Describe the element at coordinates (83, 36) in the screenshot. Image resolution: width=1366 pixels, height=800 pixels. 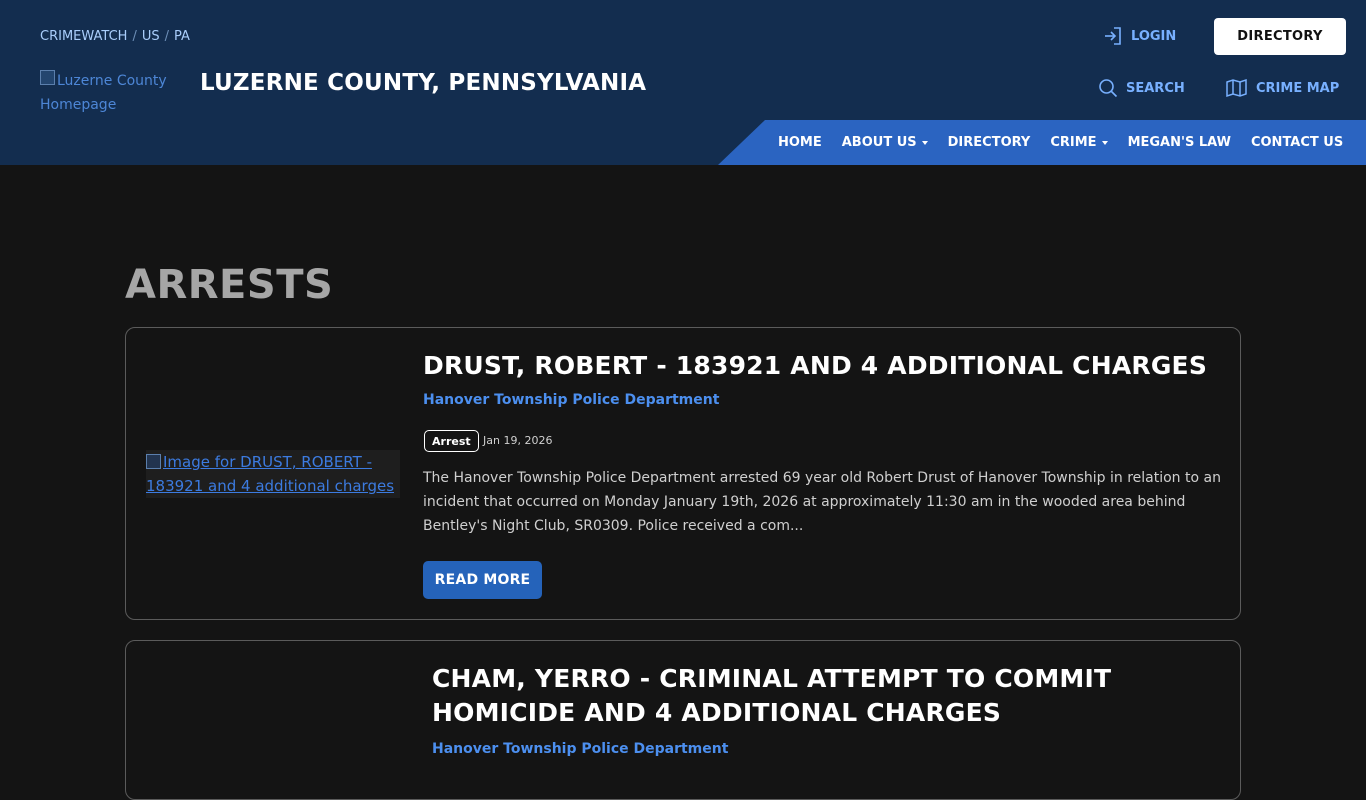
I see `breadcrumb-crimewatch: CRIMEWATCH` at that location.